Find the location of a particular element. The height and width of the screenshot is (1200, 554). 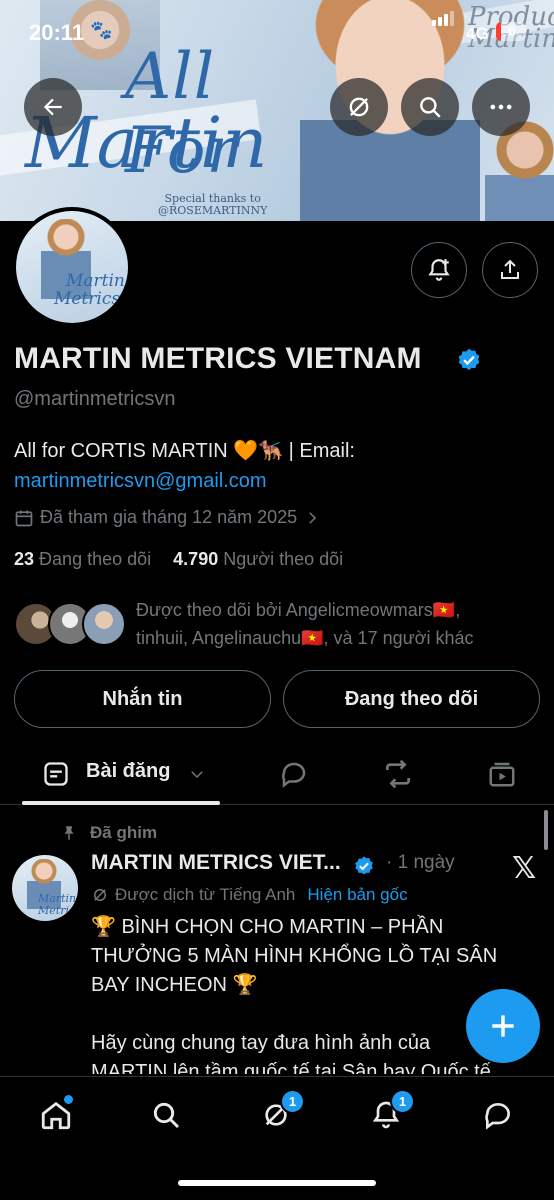

compose-button is located at coordinates (503, 1026).